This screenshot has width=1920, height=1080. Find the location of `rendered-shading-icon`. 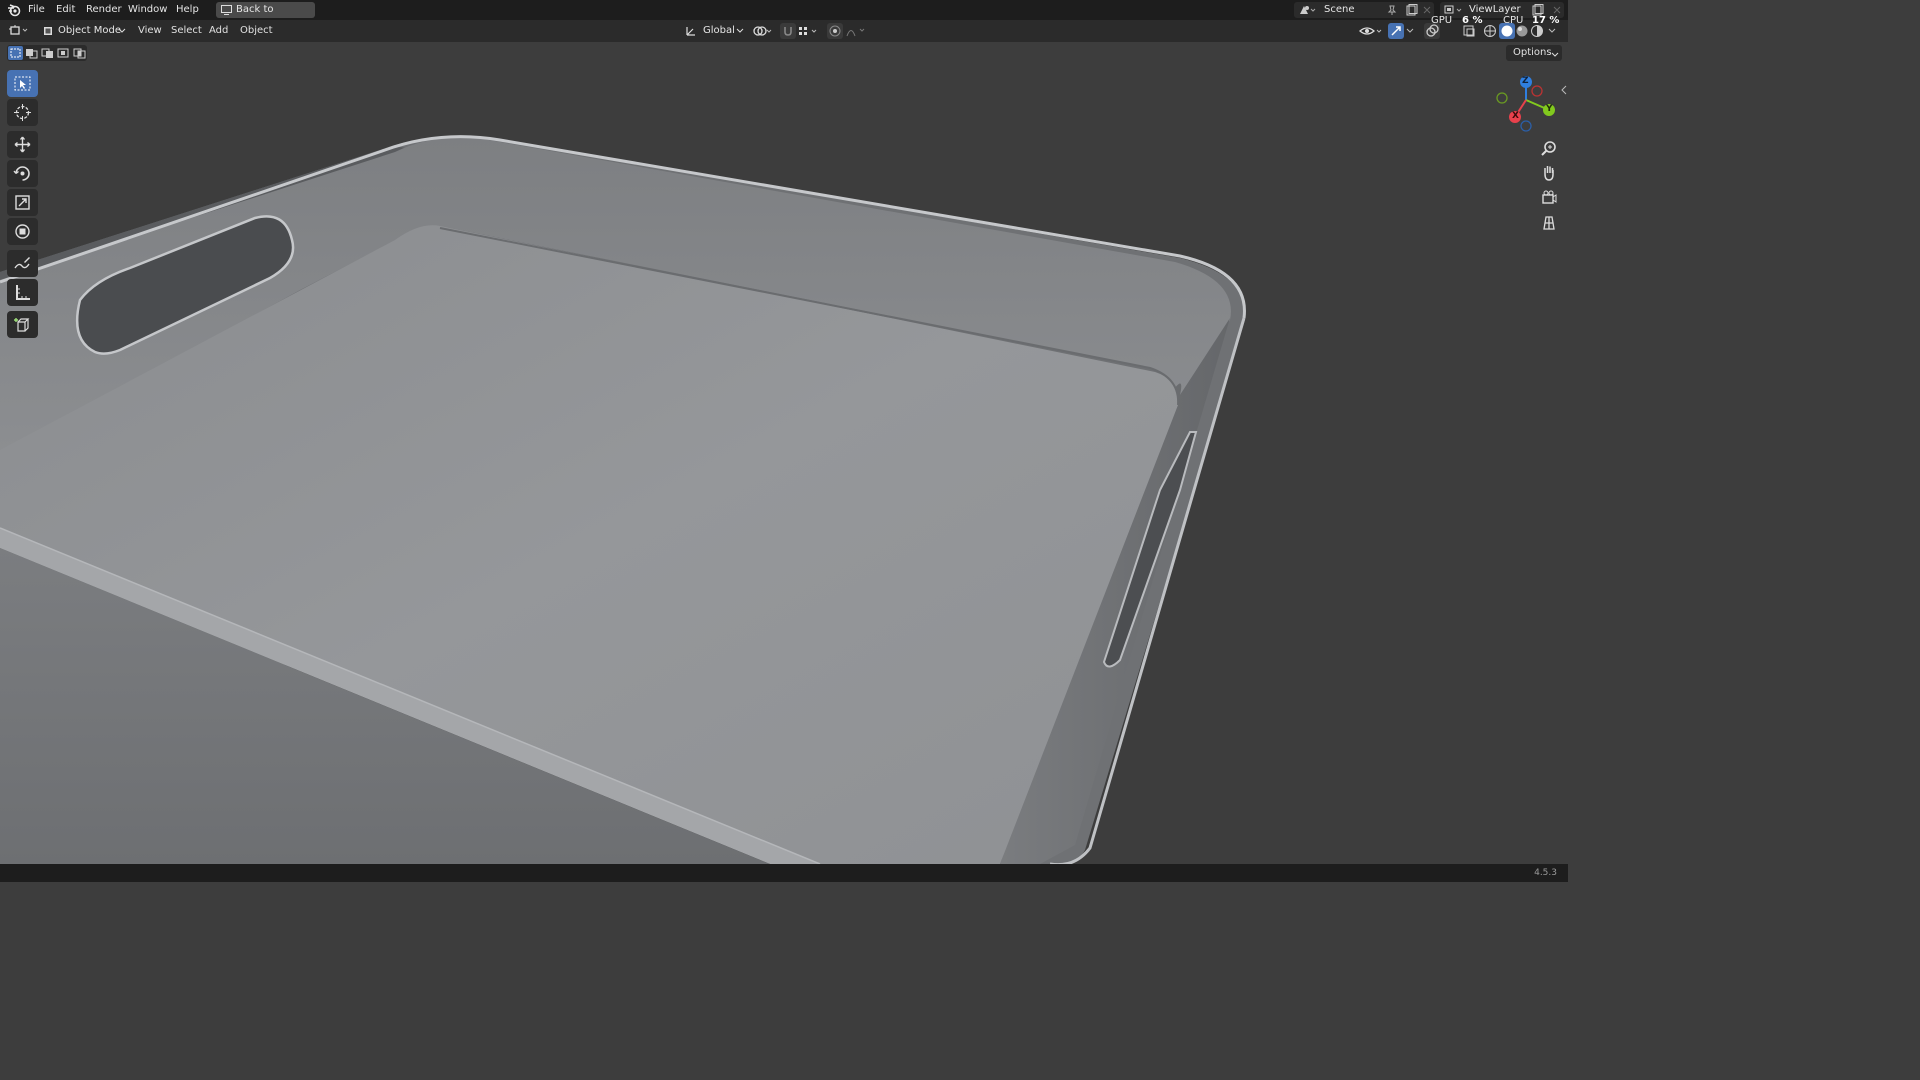

rendered-shading-icon is located at coordinates (1537, 31).